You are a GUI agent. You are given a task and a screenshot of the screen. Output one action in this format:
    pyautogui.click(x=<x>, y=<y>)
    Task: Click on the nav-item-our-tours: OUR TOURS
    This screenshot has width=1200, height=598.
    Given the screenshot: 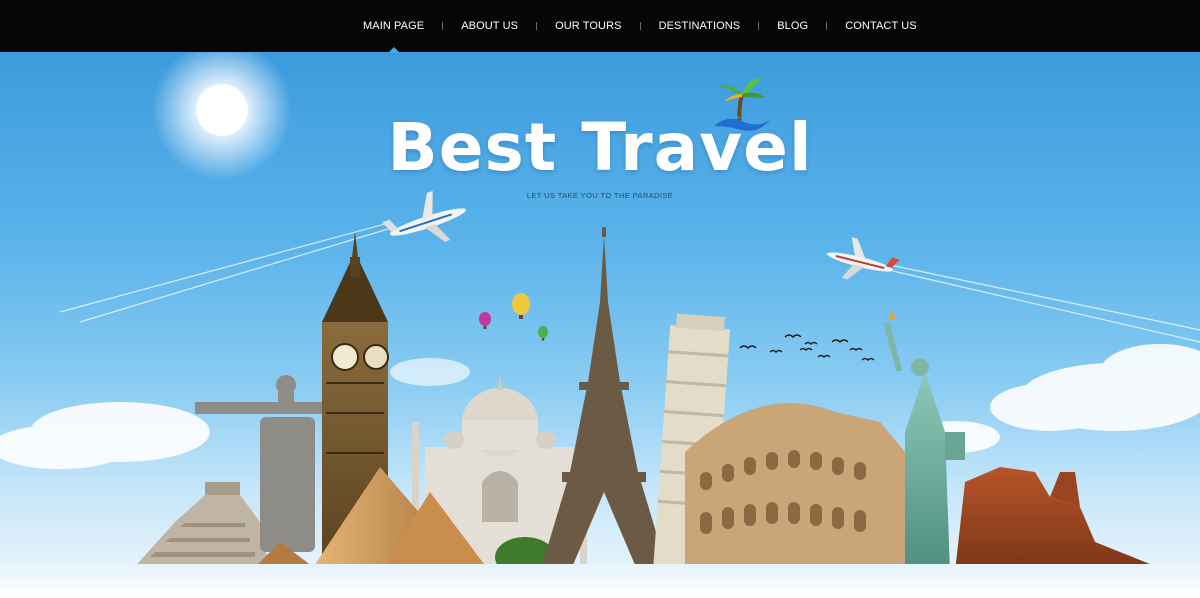 What is the action you would take?
    pyautogui.click(x=588, y=26)
    